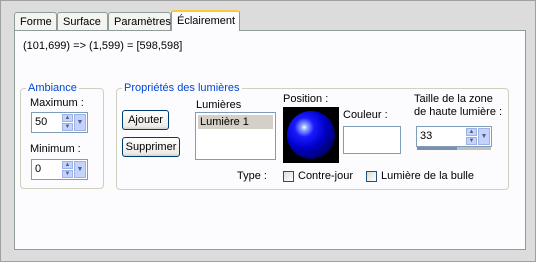 This screenshot has height=262, width=536. What do you see at coordinates (219, 105) in the screenshot?
I see `lights-list-label: Lumières` at bounding box center [219, 105].